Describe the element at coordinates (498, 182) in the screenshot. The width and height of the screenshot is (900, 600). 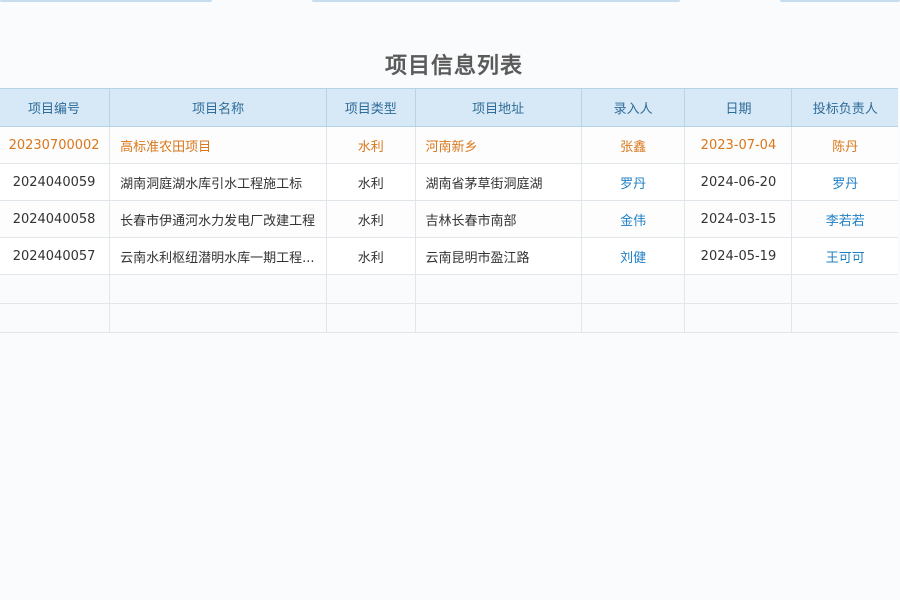
I see `cell-project-address: 湖南省茅草街洞庭湖` at that location.